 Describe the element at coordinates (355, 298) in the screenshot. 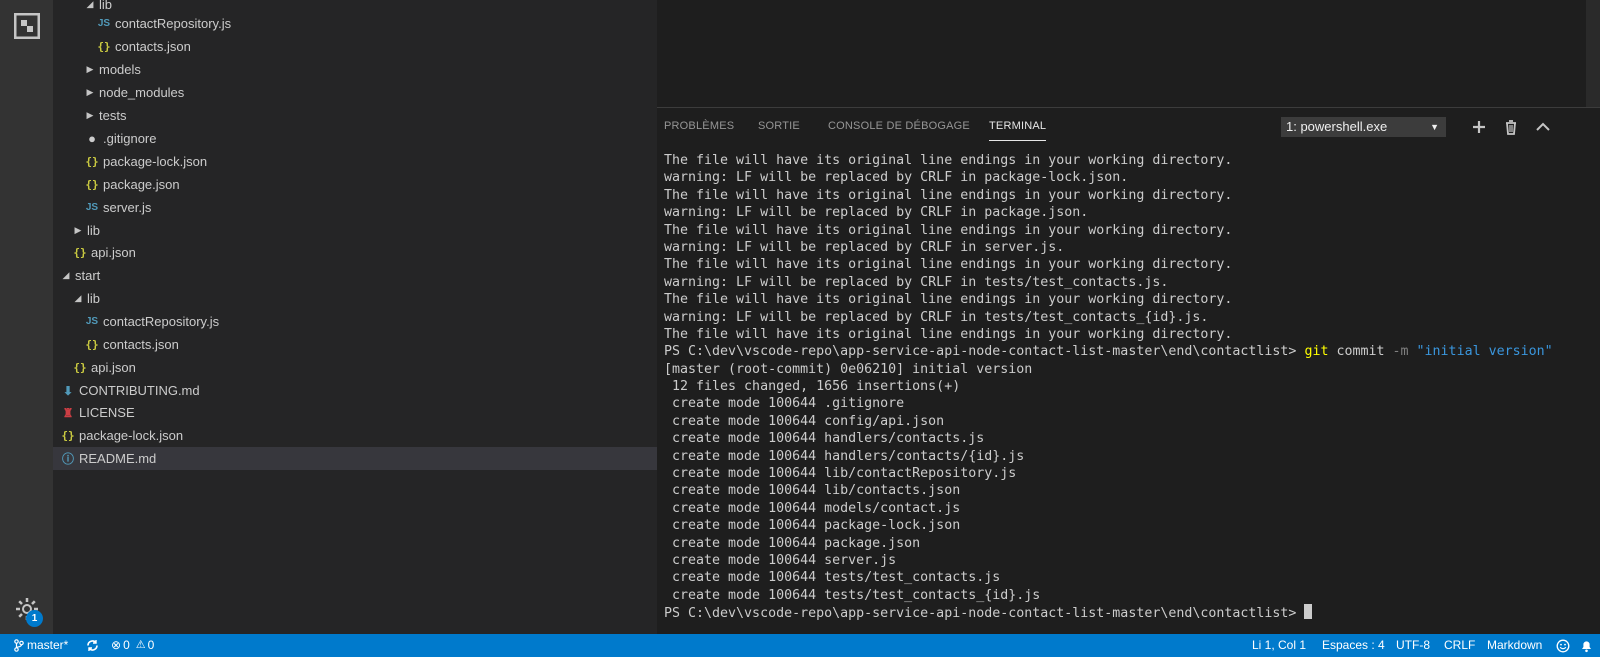

I see `tree-folder: ◢ lib` at that location.